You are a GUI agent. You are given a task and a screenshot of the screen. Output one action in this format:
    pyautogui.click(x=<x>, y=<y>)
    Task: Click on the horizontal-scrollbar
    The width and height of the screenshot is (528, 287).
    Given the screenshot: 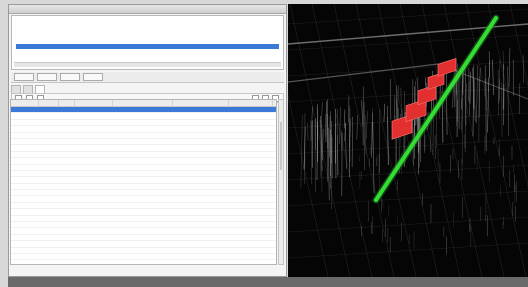 What is the action you would take?
    pyautogui.click(x=147, y=64)
    